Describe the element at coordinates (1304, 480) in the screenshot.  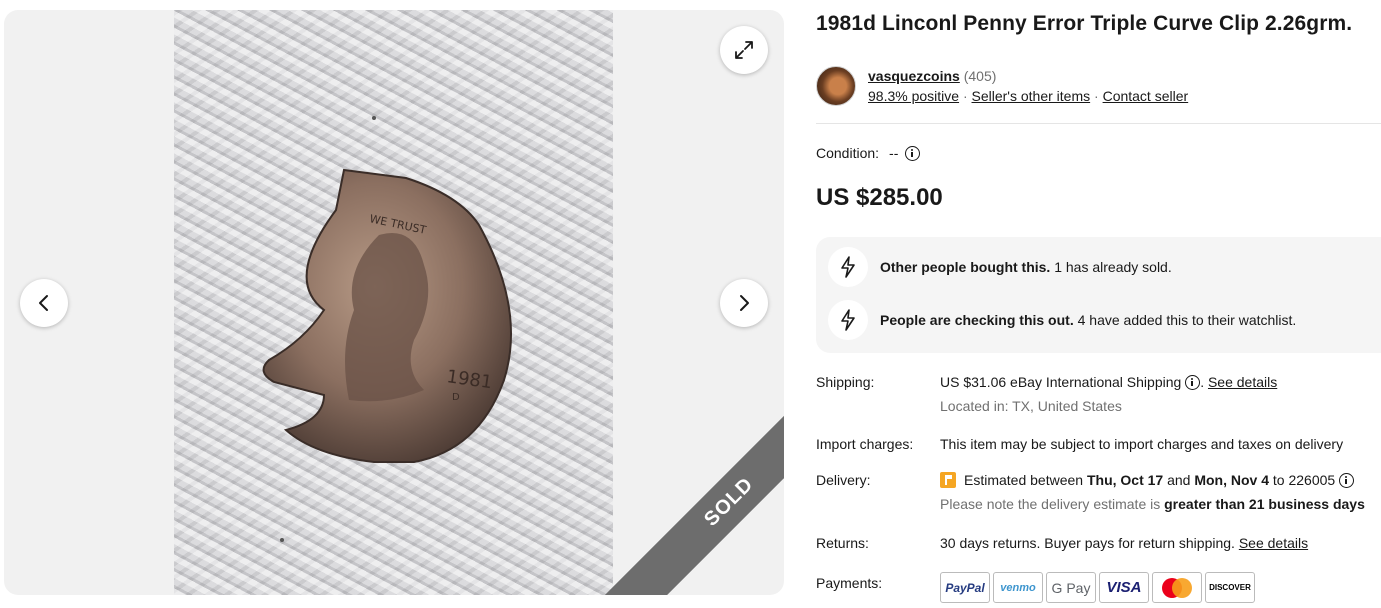
I see `delivery-zip: to 226005` at that location.